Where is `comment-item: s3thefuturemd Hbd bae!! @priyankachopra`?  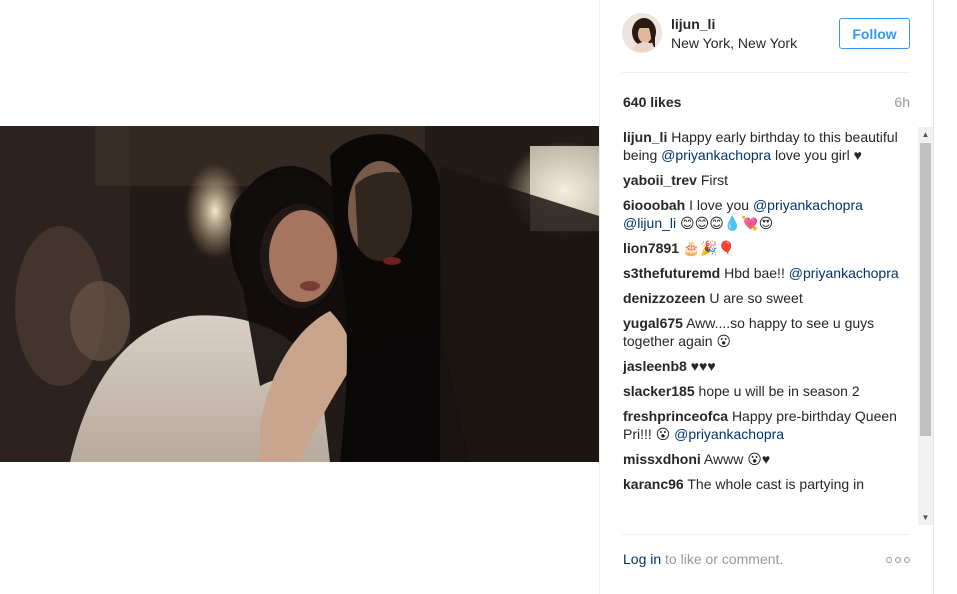 comment-item: s3thefuturemd Hbd bae!! @priyankachopra is located at coordinates (764, 273).